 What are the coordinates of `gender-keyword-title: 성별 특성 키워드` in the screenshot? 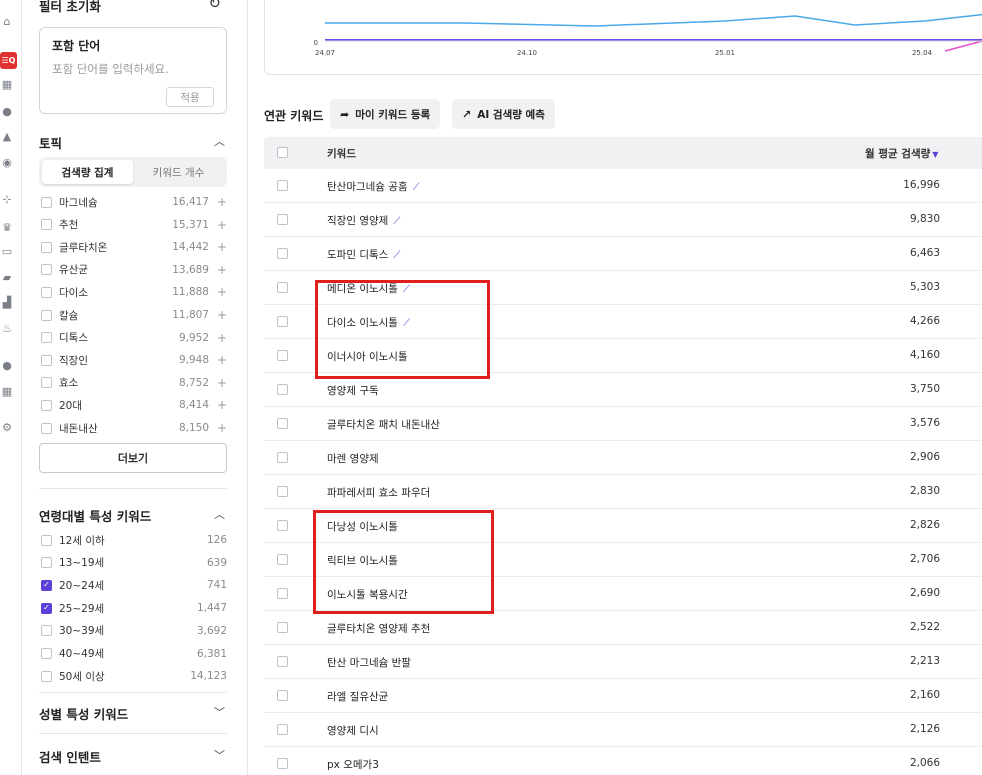 It's located at (83, 713).